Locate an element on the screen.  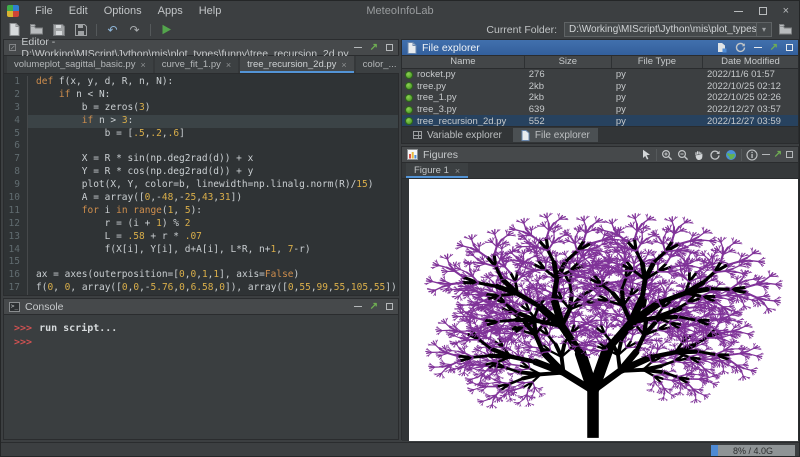
code-line: 7 X = R * sin(np.deg2rad(d)) + x is located at coordinates (201, 160).